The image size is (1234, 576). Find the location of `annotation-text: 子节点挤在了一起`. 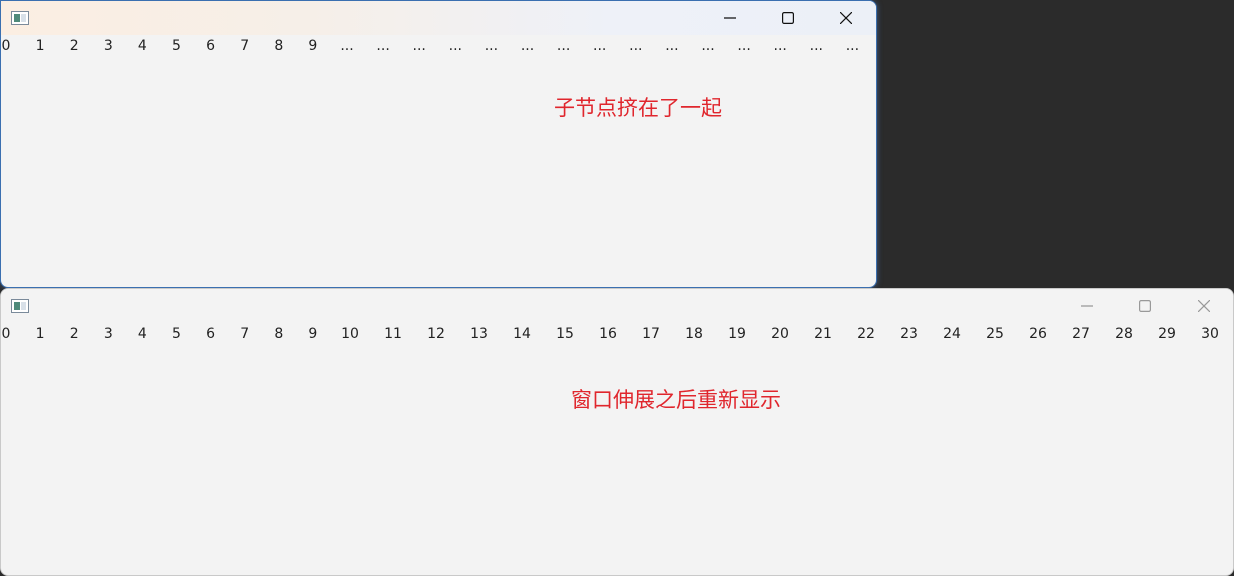

annotation-text: 子节点挤在了一起 is located at coordinates (638, 108).